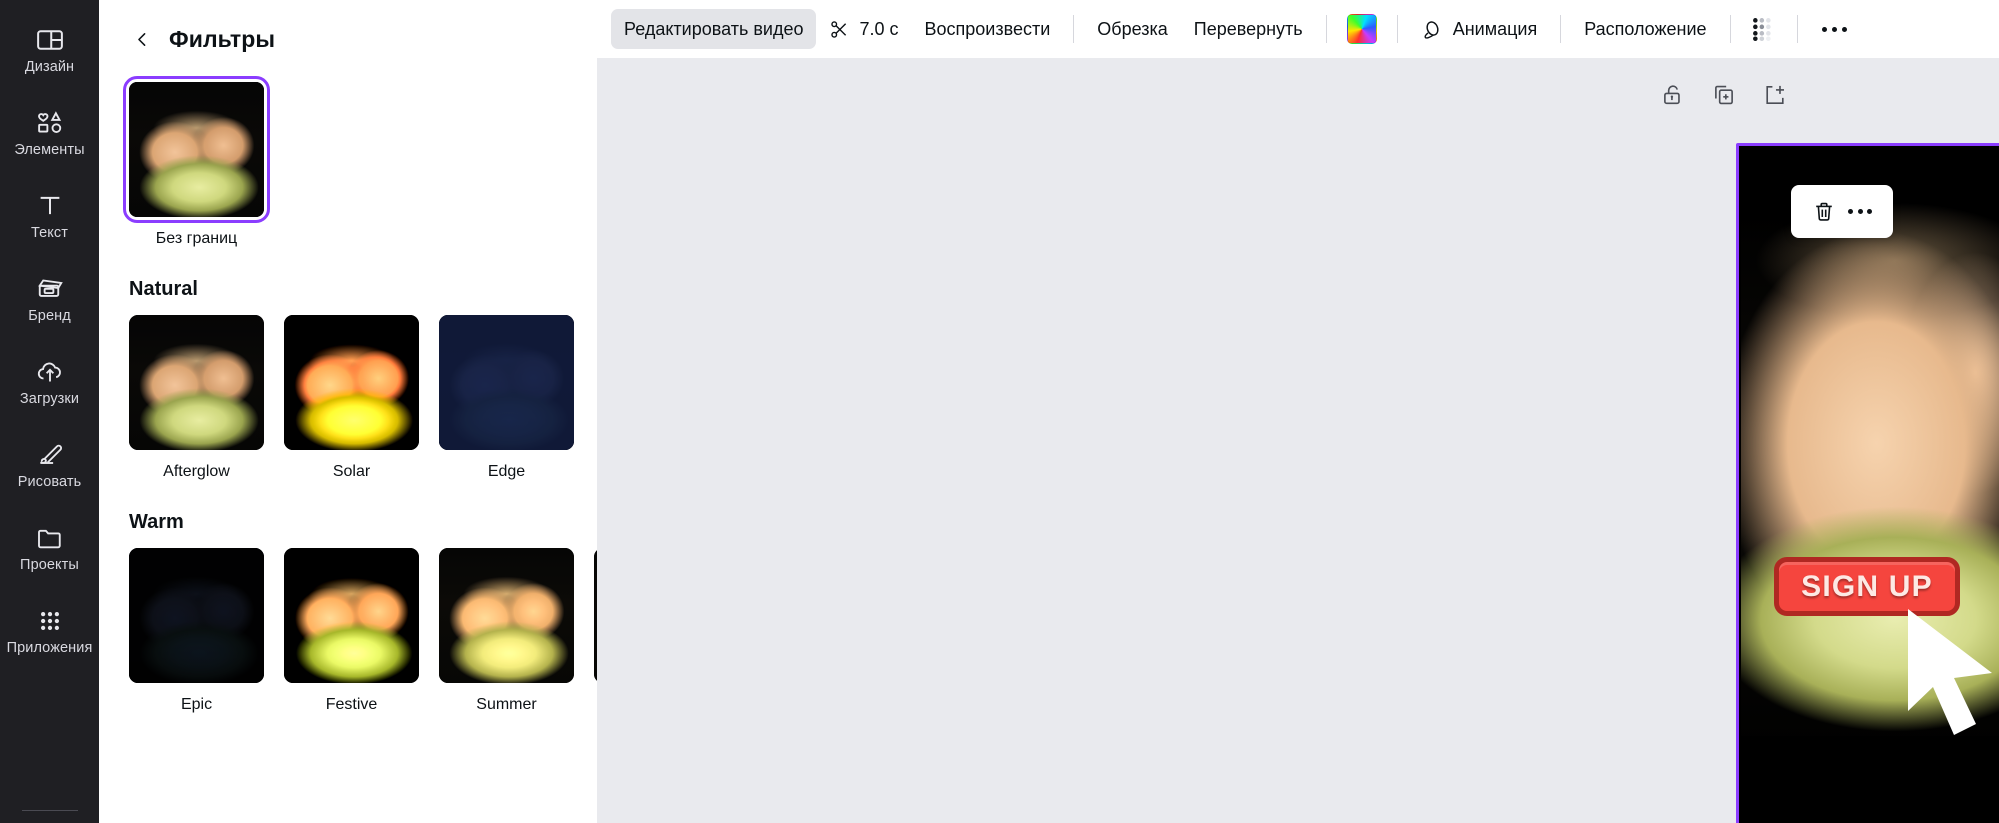 The image size is (1999, 823). Describe the element at coordinates (351, 471) in the screenshot. I see `filter-label: Solar` at that location.